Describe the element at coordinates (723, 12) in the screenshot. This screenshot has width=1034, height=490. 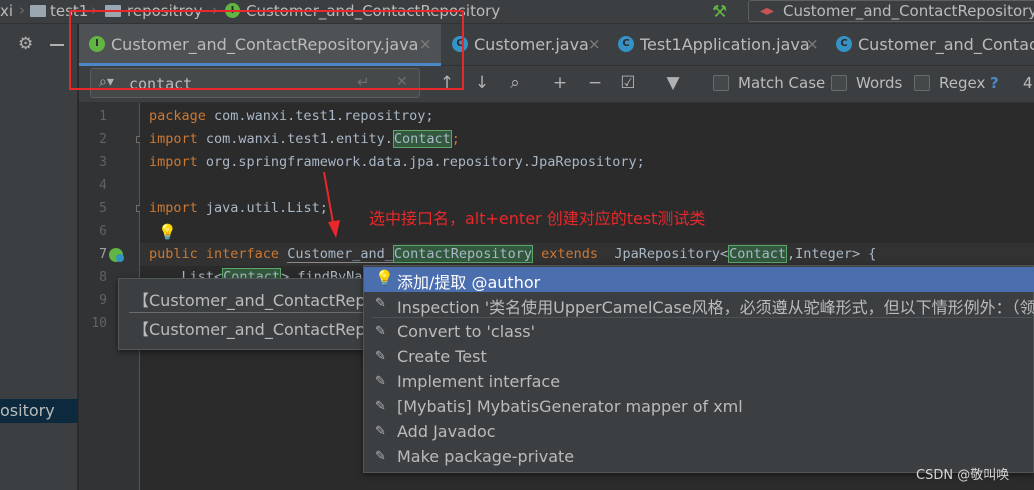
I see `build-hammer-icon: ⚒` at that location.